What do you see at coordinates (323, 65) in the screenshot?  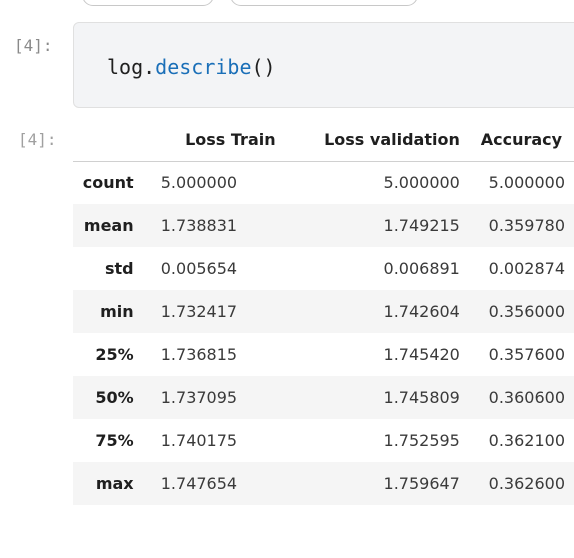 I see `code-cell-editor: log.describe()` at bounding box center [323, 65].